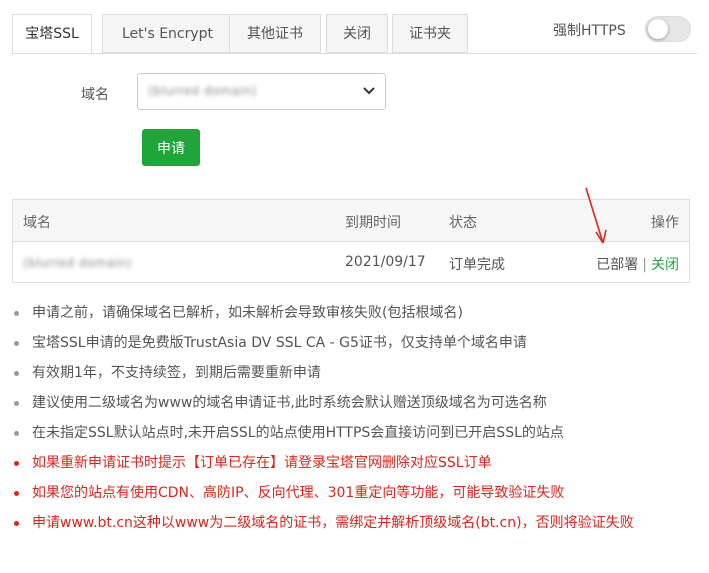  I want to click on tab-divider, so click(354, 53).